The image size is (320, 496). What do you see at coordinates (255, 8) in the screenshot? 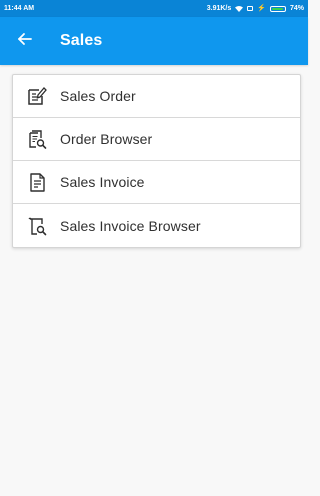
I see `status-indicators: 3.91K/s ⚡ 74%` at bounding box center [255, 8].